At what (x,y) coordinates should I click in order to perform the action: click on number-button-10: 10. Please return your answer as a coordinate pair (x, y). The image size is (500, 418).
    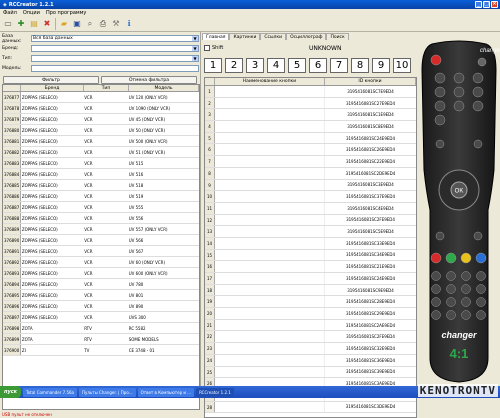
    Looking at the image, I should click on (402, 65).